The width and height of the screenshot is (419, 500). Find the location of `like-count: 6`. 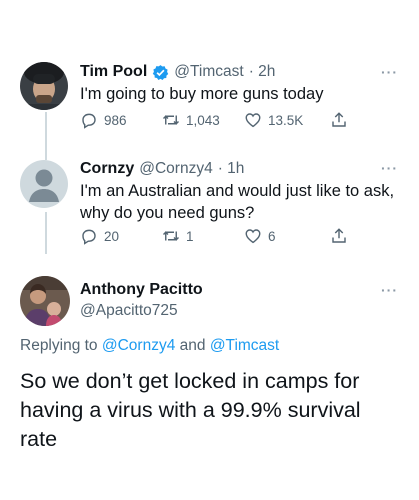

like-count: 6 is located at coordinates (272, 236).